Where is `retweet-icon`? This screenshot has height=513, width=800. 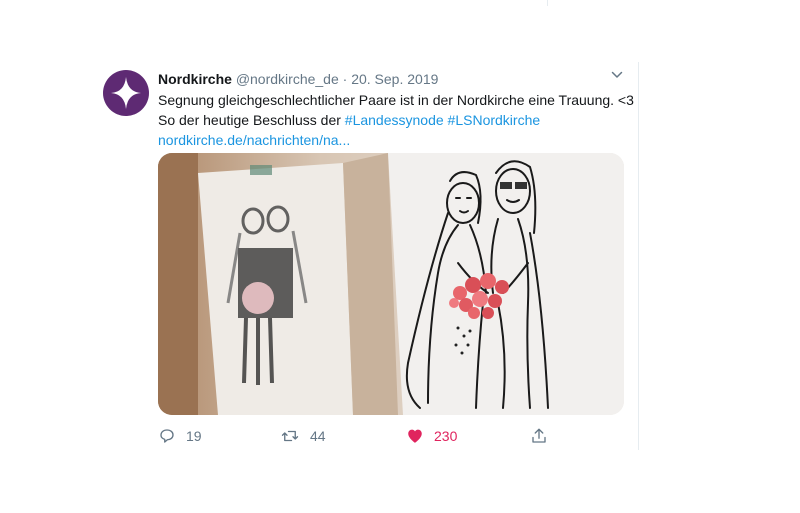
retweet-icon is located at coordinates (290, 436).